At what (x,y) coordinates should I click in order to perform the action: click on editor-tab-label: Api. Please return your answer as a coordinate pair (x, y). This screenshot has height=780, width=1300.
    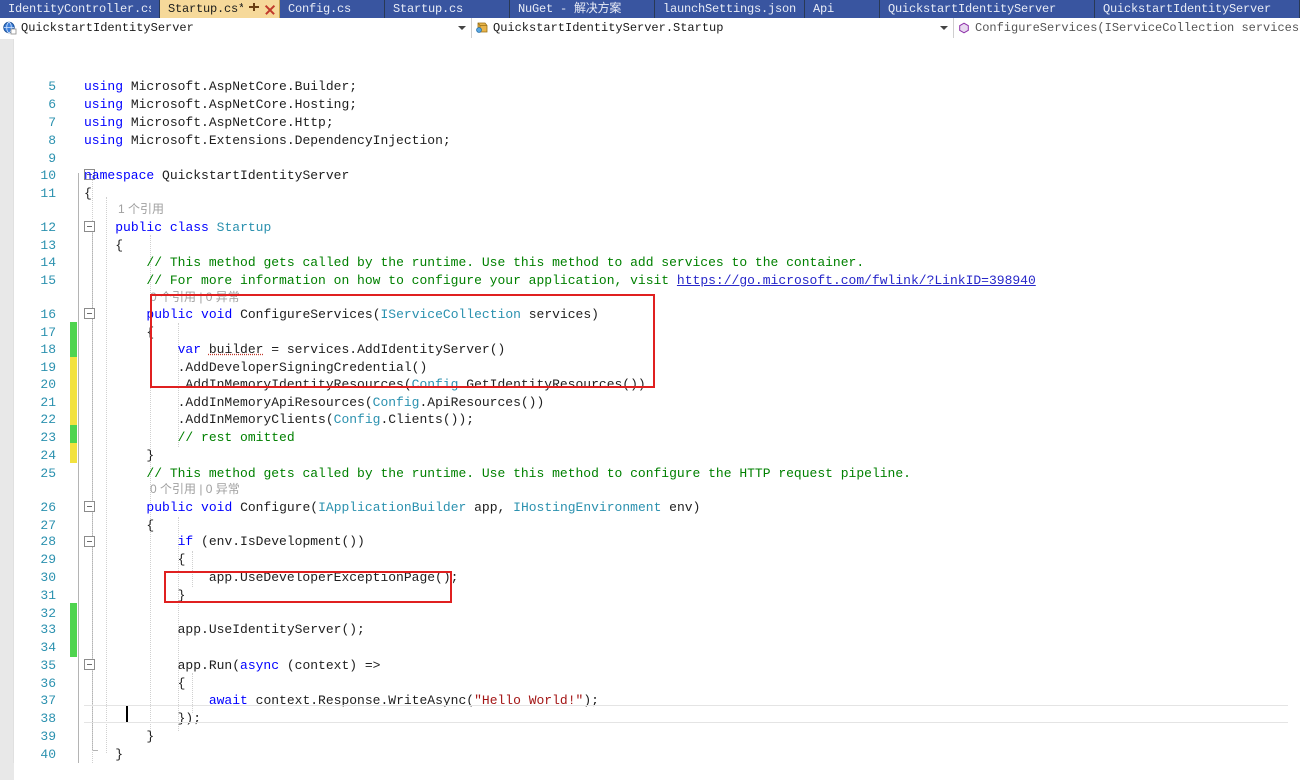
    Looking at the image, I should click on (824, 9).